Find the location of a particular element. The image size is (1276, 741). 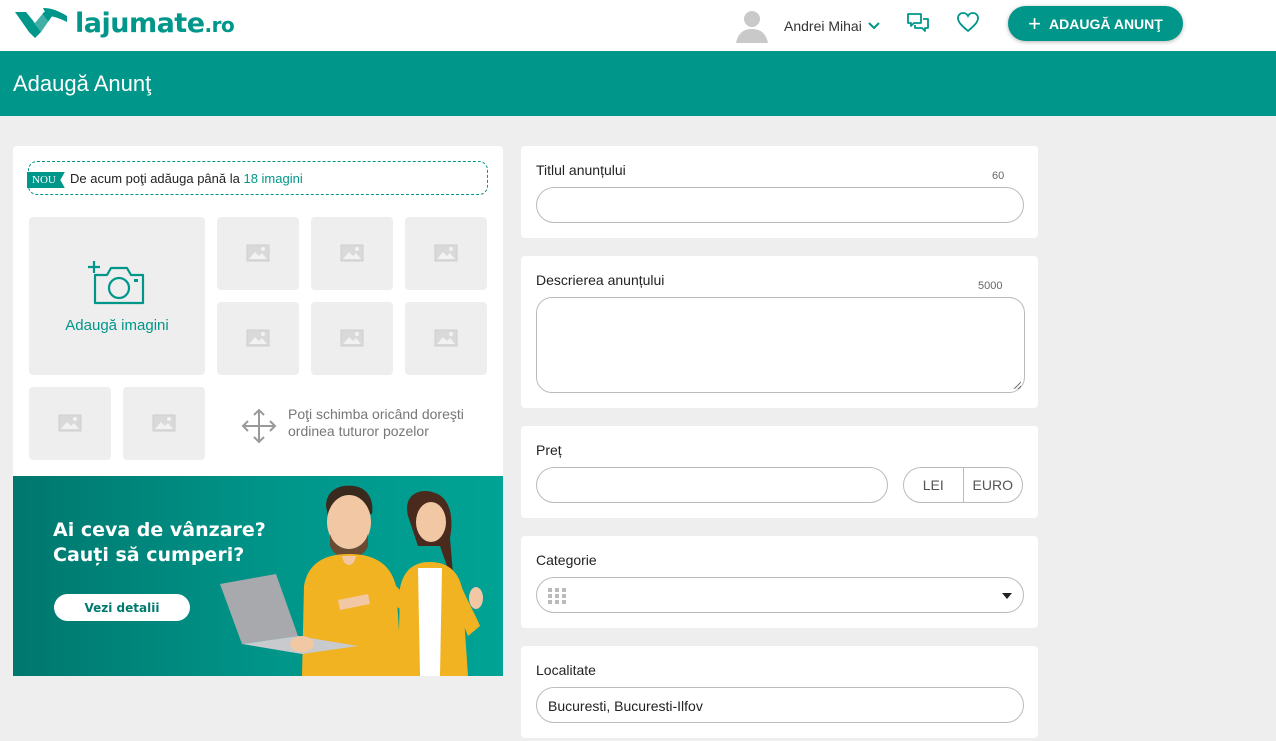

add-images-button: Adaugă imagini is located at coordinates (117, 296).